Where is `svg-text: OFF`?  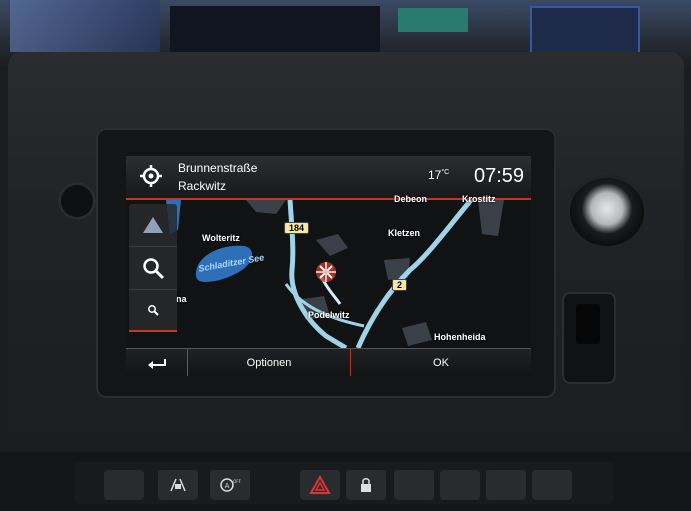
svg-text: OFF is located at coordinates (237, 481).